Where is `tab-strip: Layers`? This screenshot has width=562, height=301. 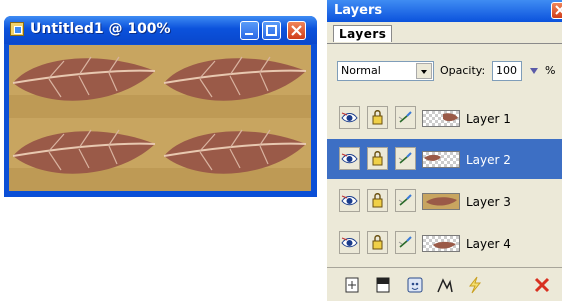 tab-strip: Layers is located at coordinates (444, 33).